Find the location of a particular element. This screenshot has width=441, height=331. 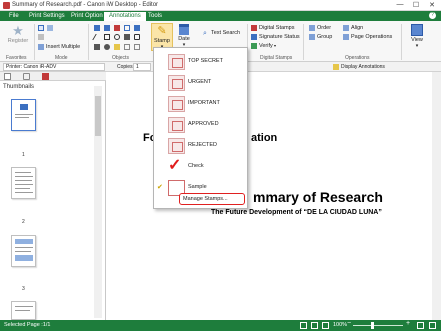

maximize-button: ☐ is located at coordinates (416, 5).